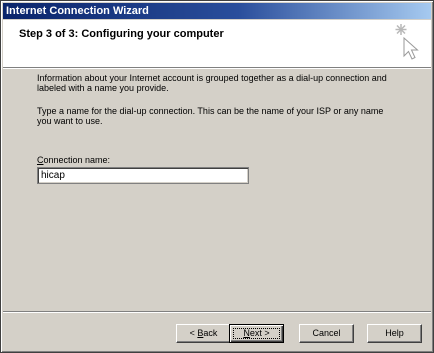 This screenshot has width=434, height=353. Describe the element at coordinates (210, 333) in the screenshot. I see `back-button-label: ack` at that location.